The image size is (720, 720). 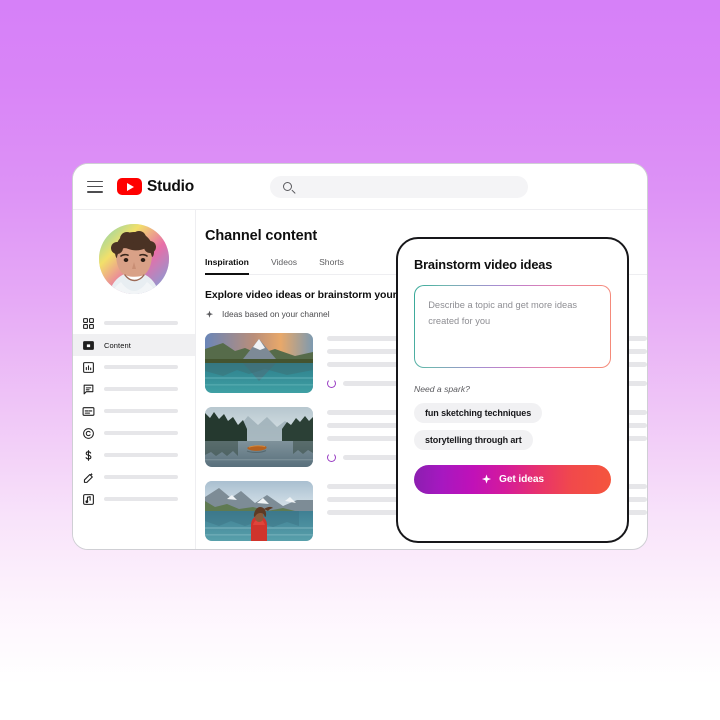 What do you see at coordinates (227, 266) in the screenshot?
I see `tab-inspiration: Inspiration` at bounding box center [227, 266].